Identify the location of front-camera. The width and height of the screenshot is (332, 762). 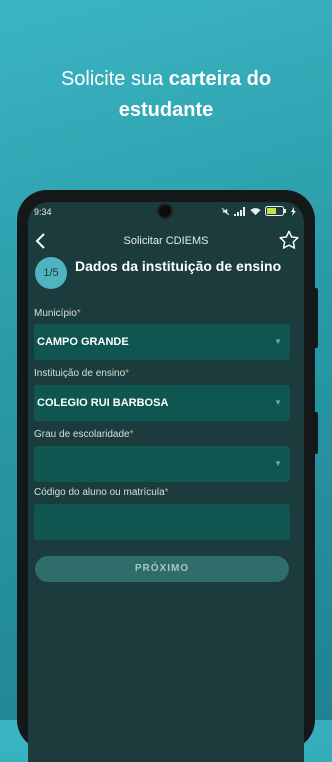
(165, 211).